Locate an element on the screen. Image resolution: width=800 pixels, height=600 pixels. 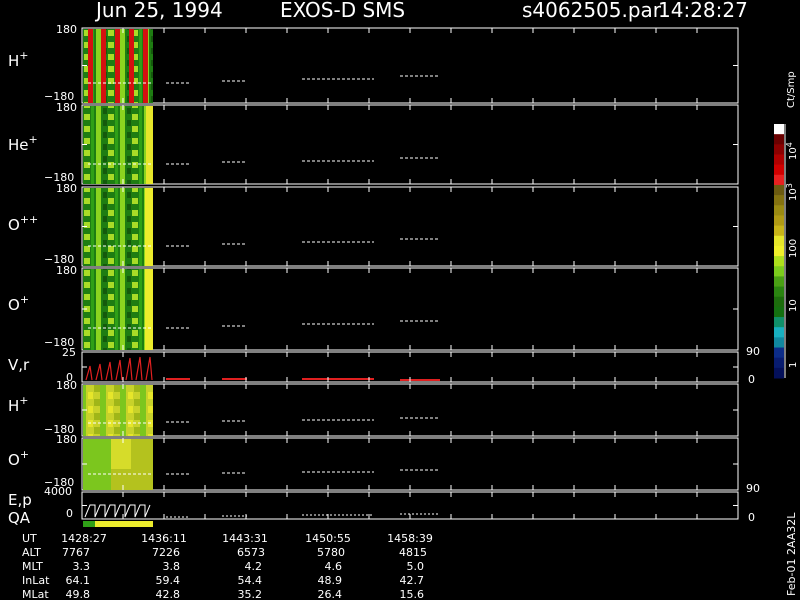
panel-o-plus-1: O+ 180 −180 is located at coordinates (373, 307).